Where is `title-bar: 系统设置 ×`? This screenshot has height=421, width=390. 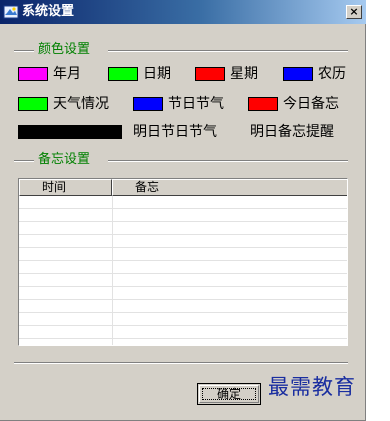
title-bar: 系统设置 × is located at coordinates (183, 12).